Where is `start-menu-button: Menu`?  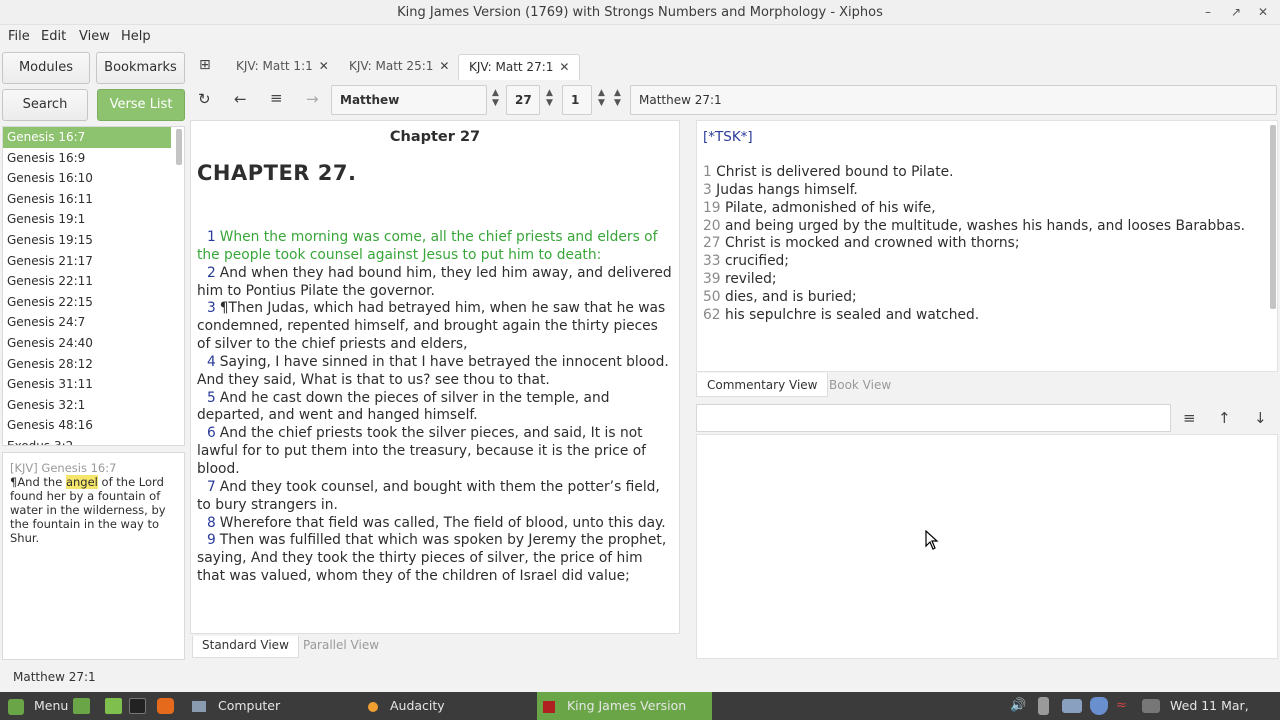 start-menu-button: Menu is located at coordinates (38, 706).